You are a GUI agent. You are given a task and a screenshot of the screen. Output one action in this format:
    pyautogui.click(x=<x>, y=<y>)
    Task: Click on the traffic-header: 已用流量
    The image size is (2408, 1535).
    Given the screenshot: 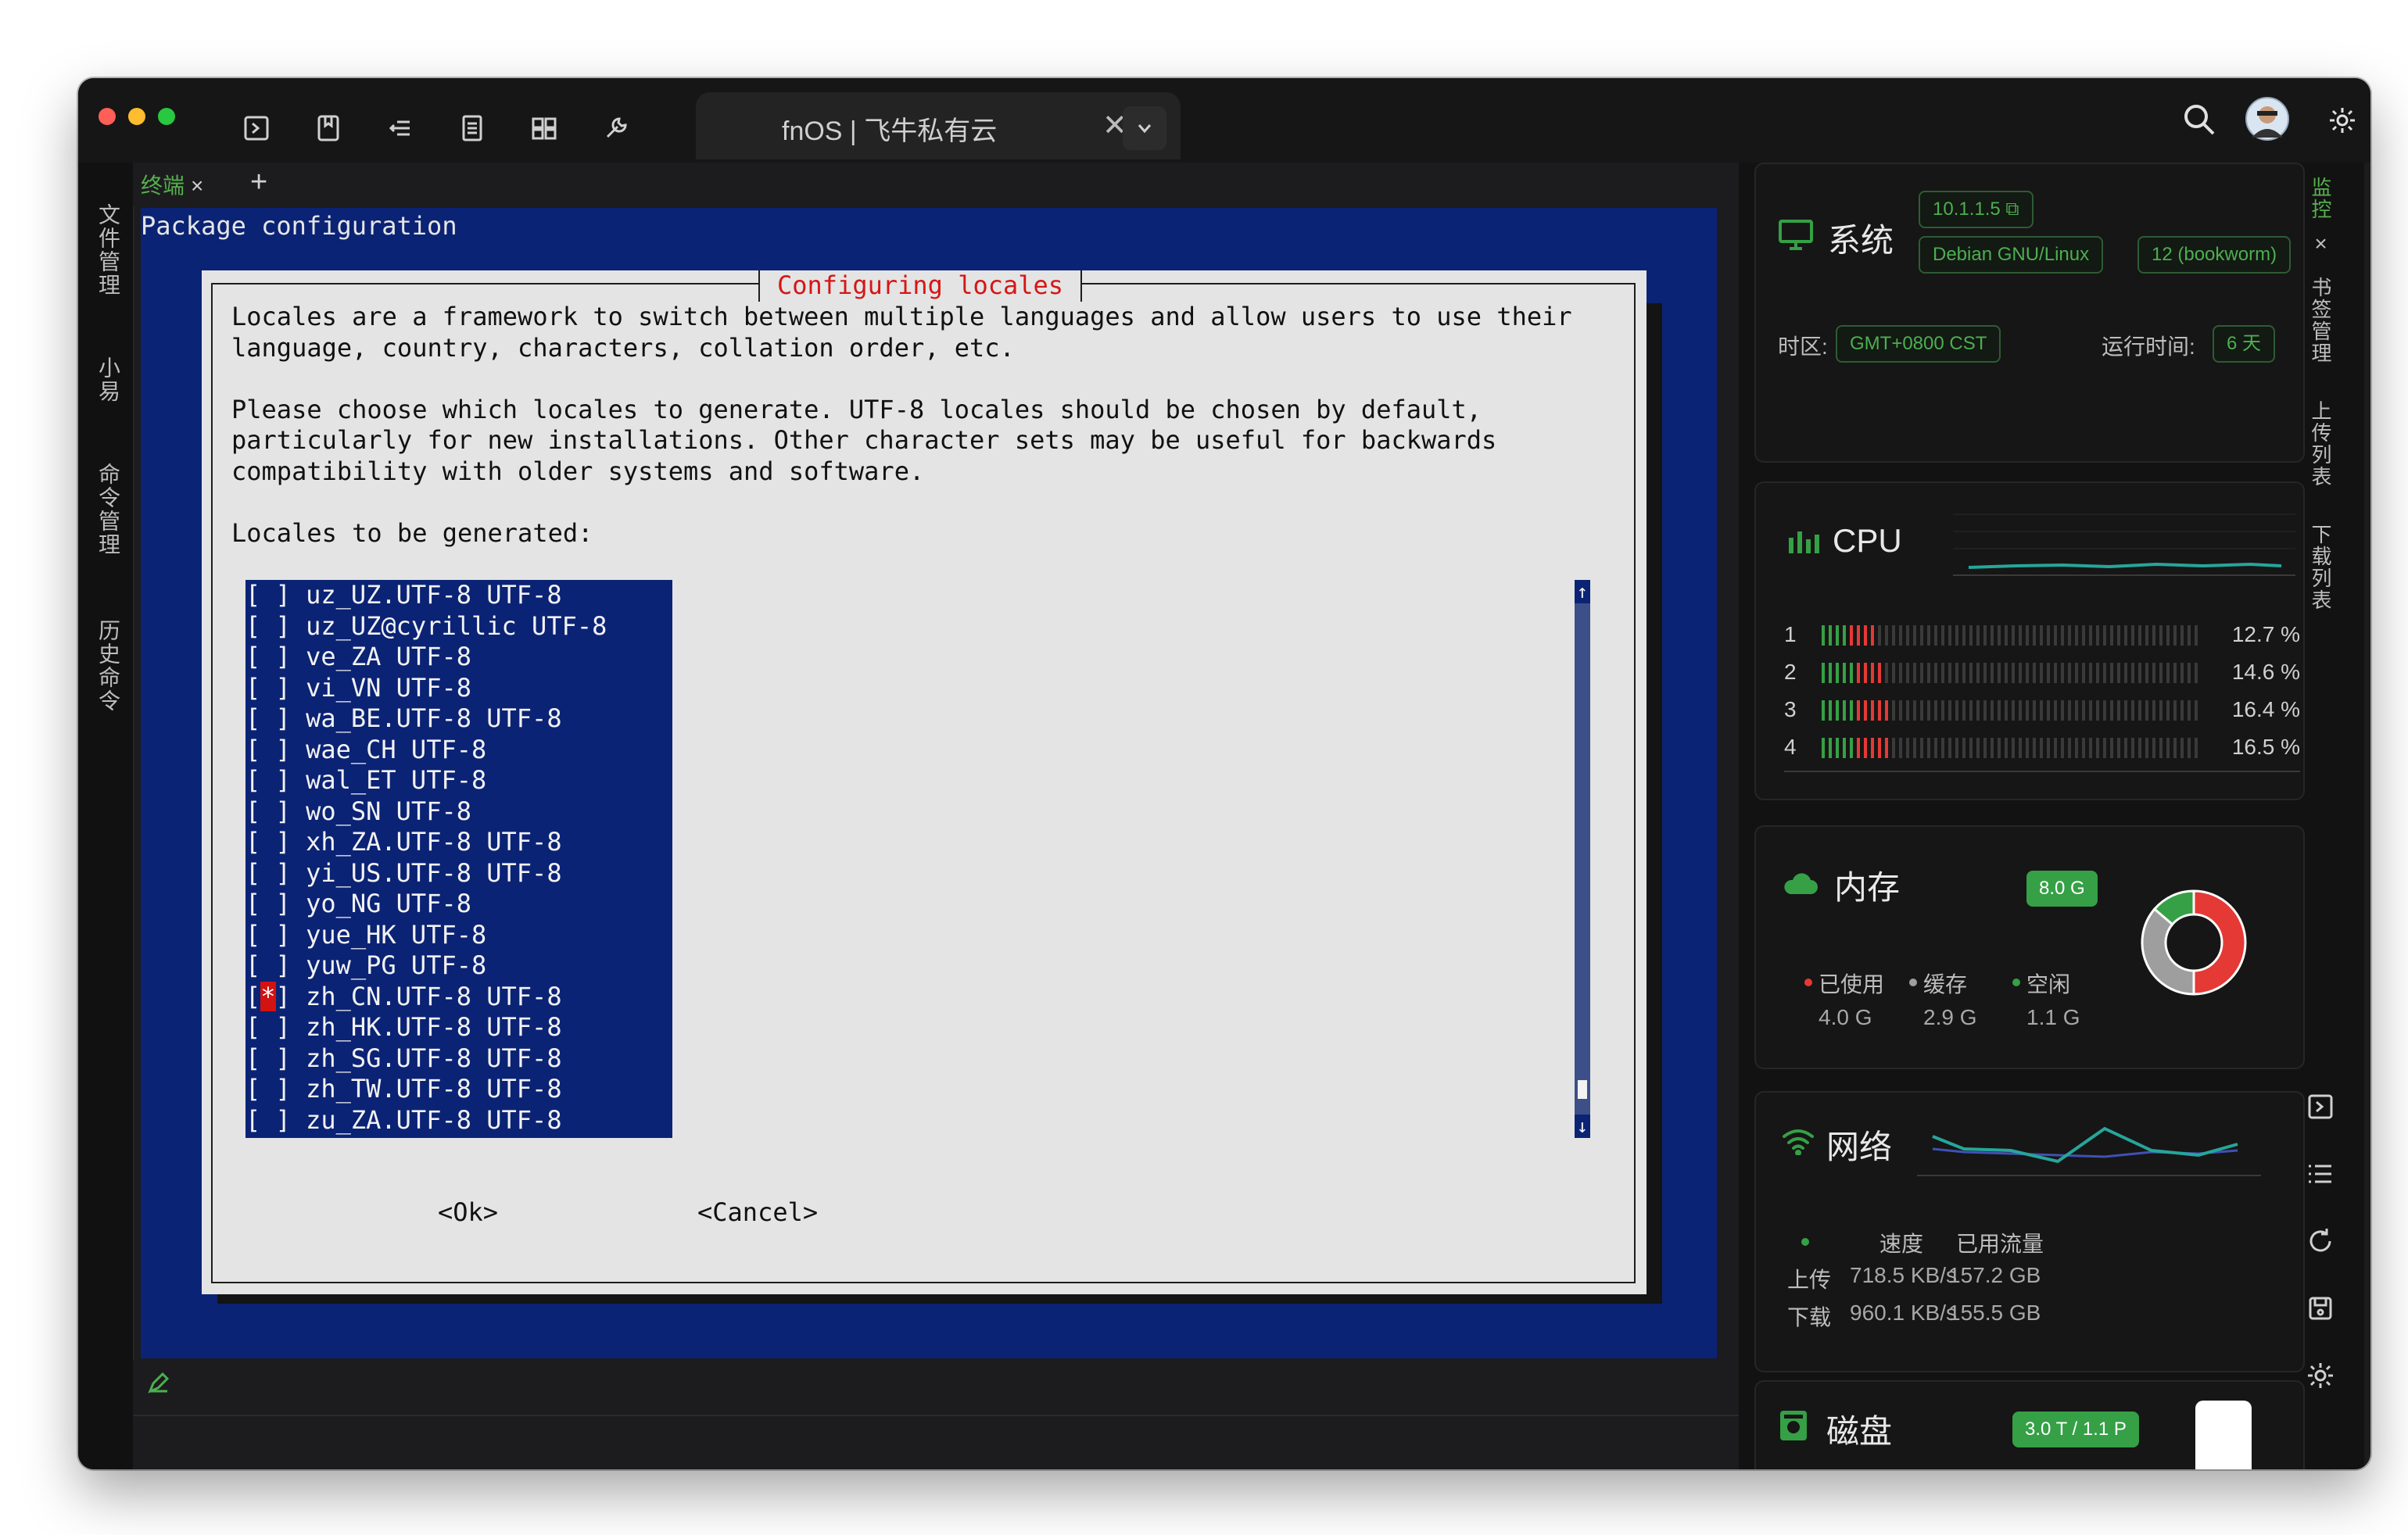 What is the action you would take?
    pyautogui.click(x=2000, y=1244)
    